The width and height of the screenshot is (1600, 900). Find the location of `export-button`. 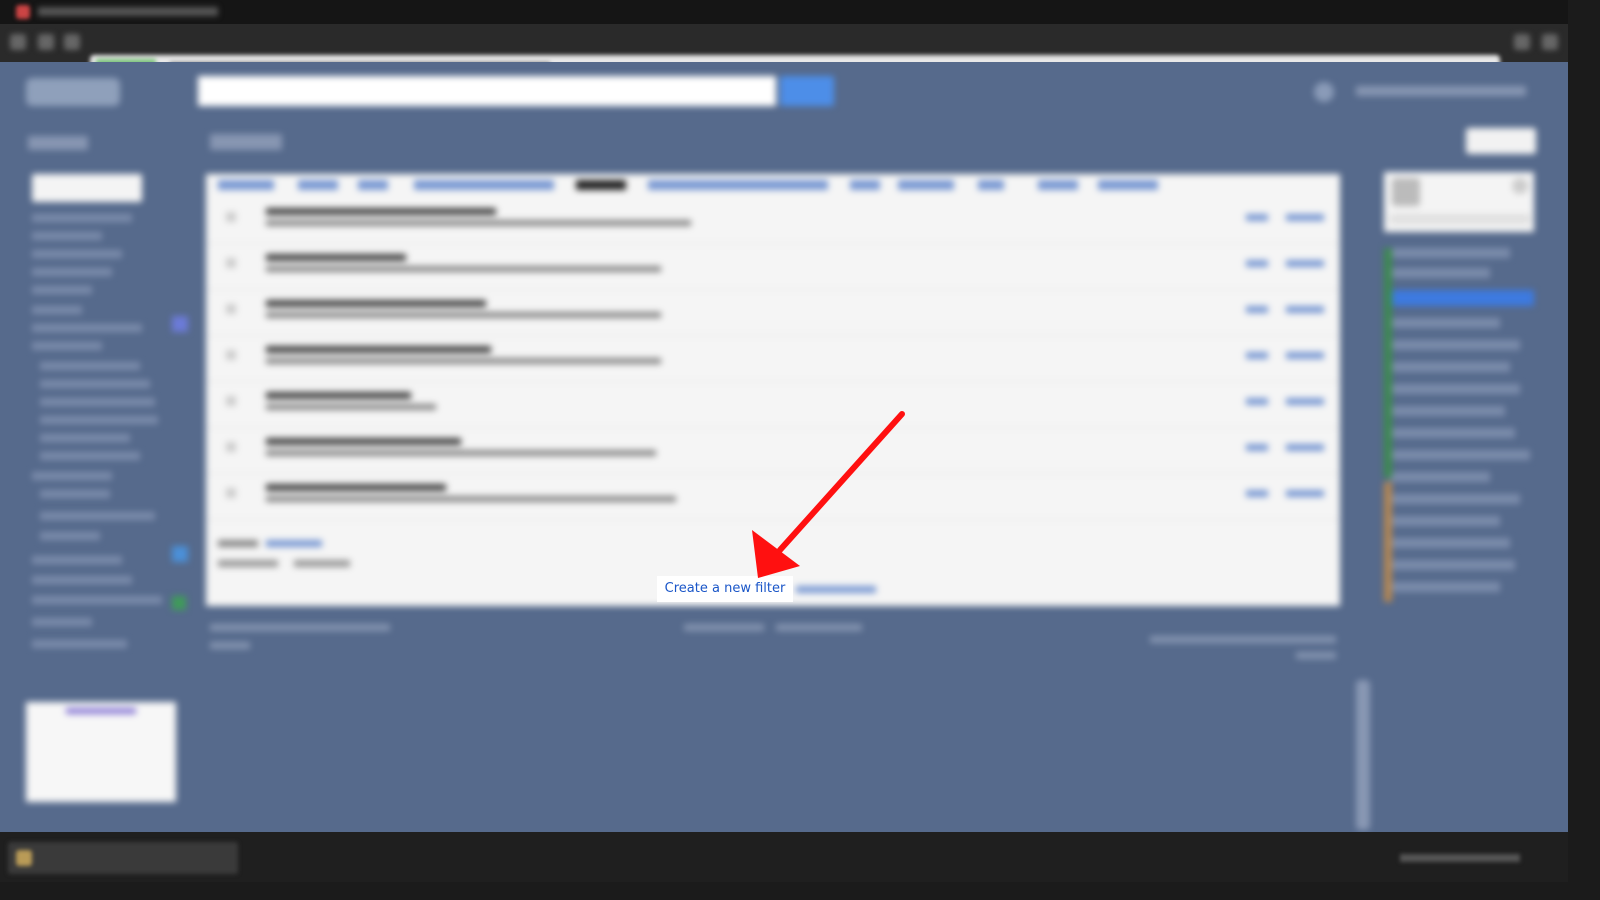

export-button is located at coordinates (248, 563).